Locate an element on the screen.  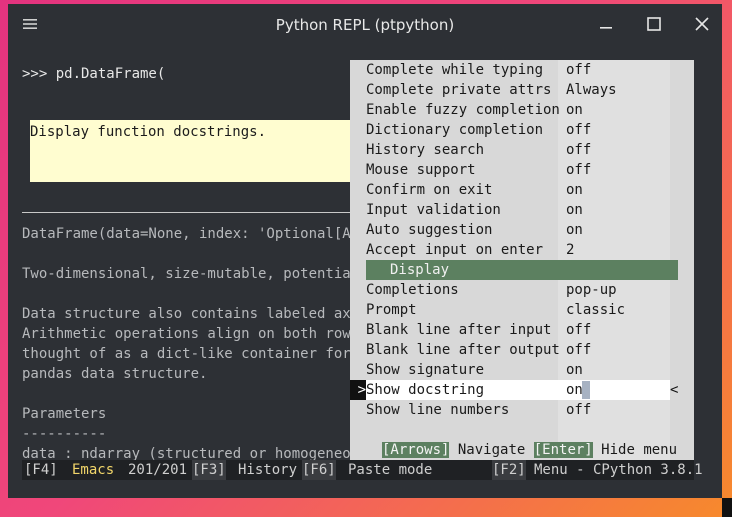
selection-marker-right: < is located at coordinates (674, 390).